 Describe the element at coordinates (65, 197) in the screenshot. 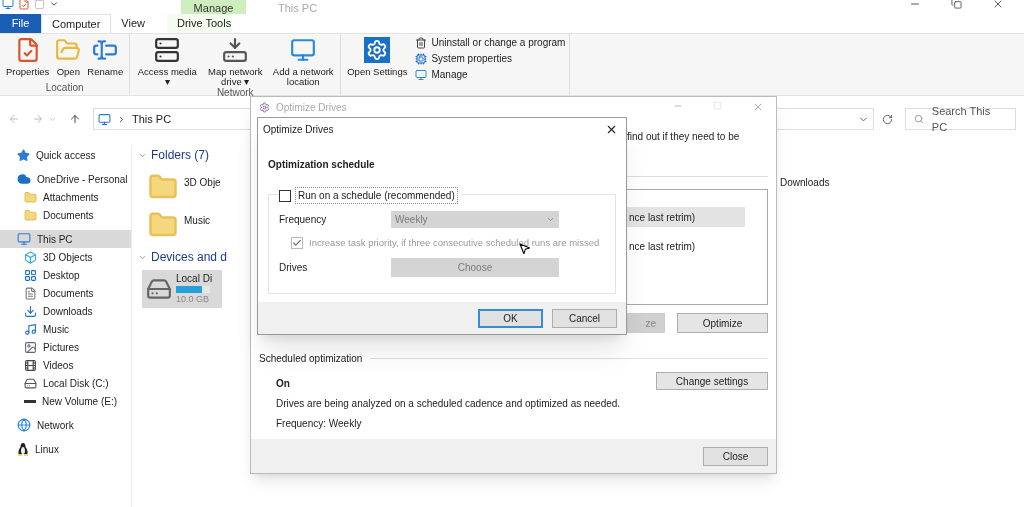

I see `nav-item: Attachments` at that location.